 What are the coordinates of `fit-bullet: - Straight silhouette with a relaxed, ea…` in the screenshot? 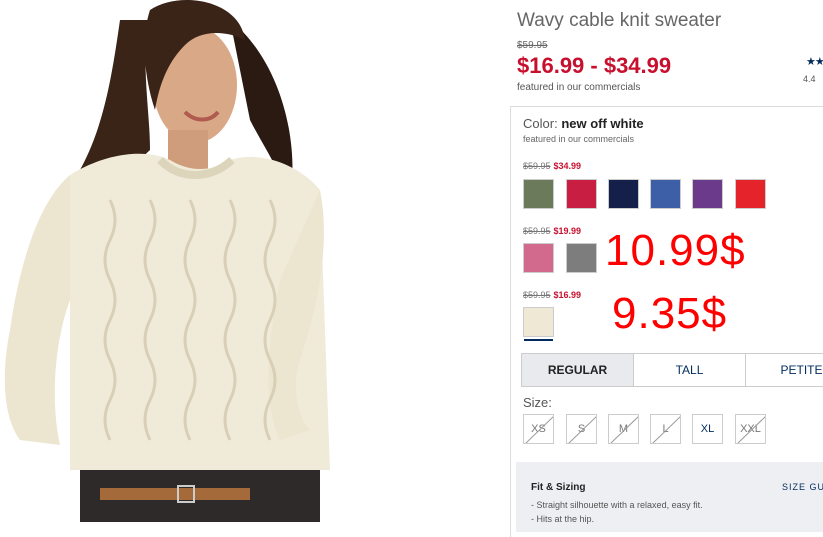 It's located at (617, 505).